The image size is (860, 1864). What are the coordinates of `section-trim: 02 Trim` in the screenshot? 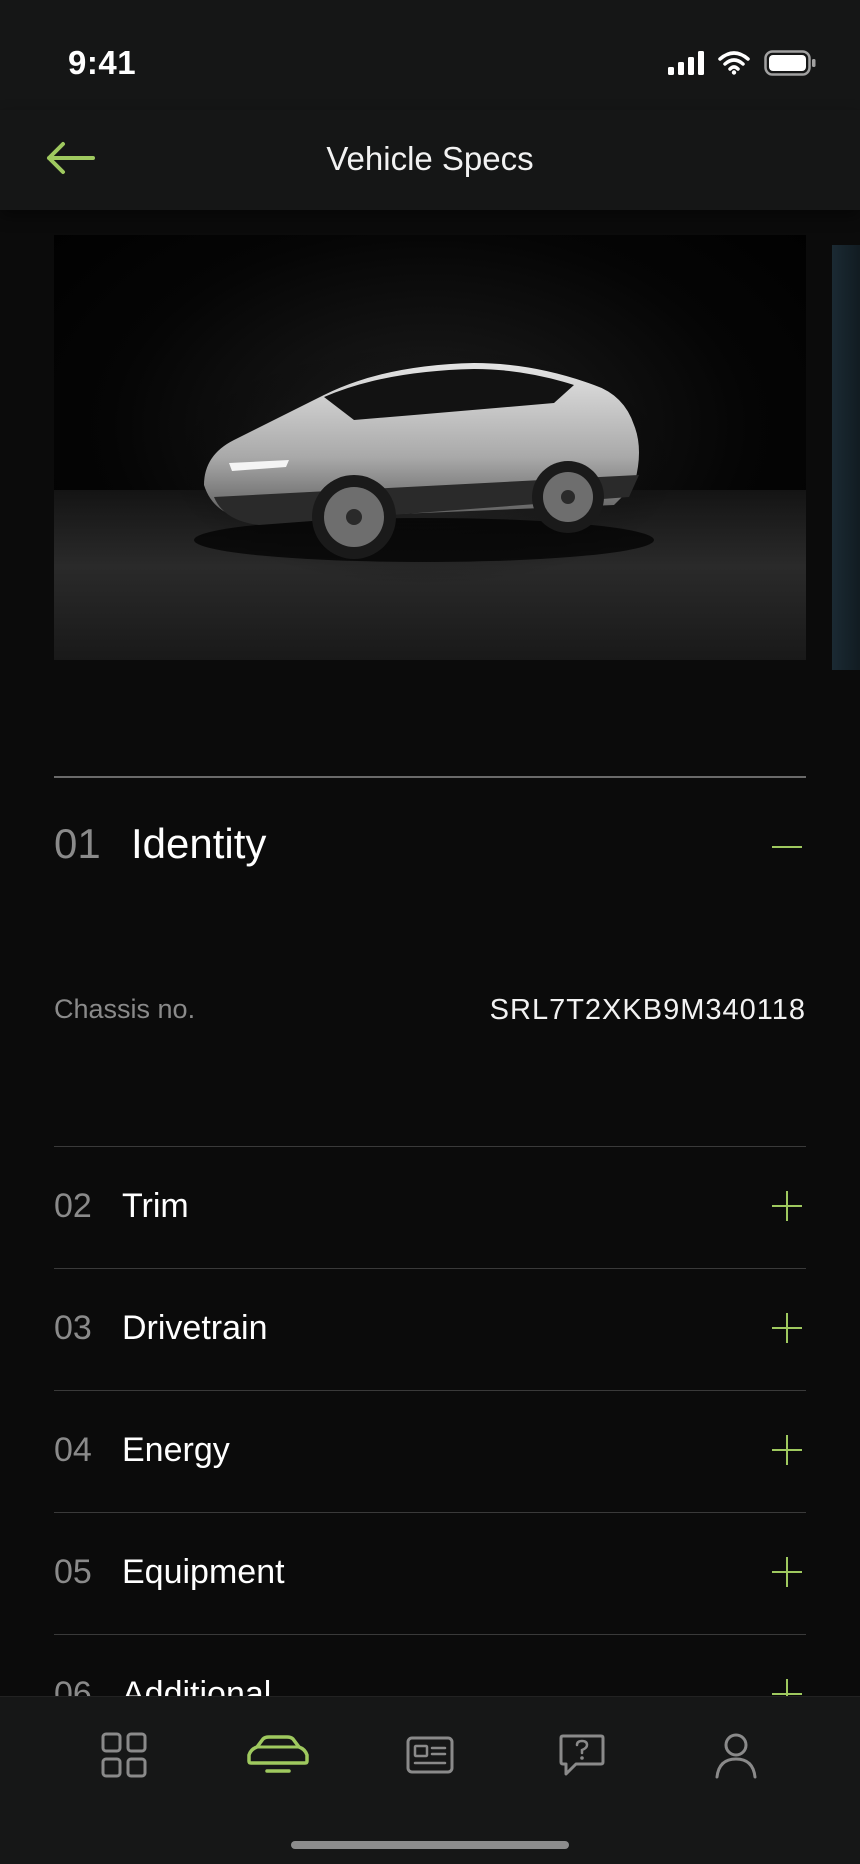 It's located at (430, 1207).